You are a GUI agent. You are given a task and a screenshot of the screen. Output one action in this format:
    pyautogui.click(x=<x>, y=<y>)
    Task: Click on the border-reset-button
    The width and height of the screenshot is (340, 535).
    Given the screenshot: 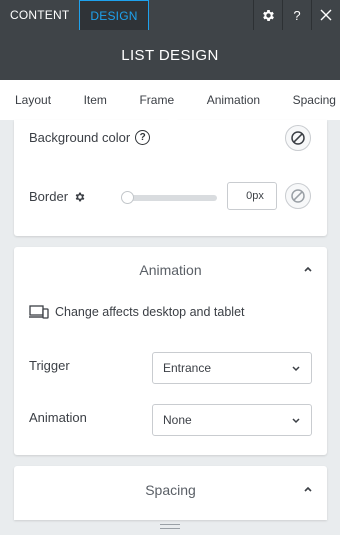 What is the action you would take?
    pyautogui.click(x=298, y=196)
    